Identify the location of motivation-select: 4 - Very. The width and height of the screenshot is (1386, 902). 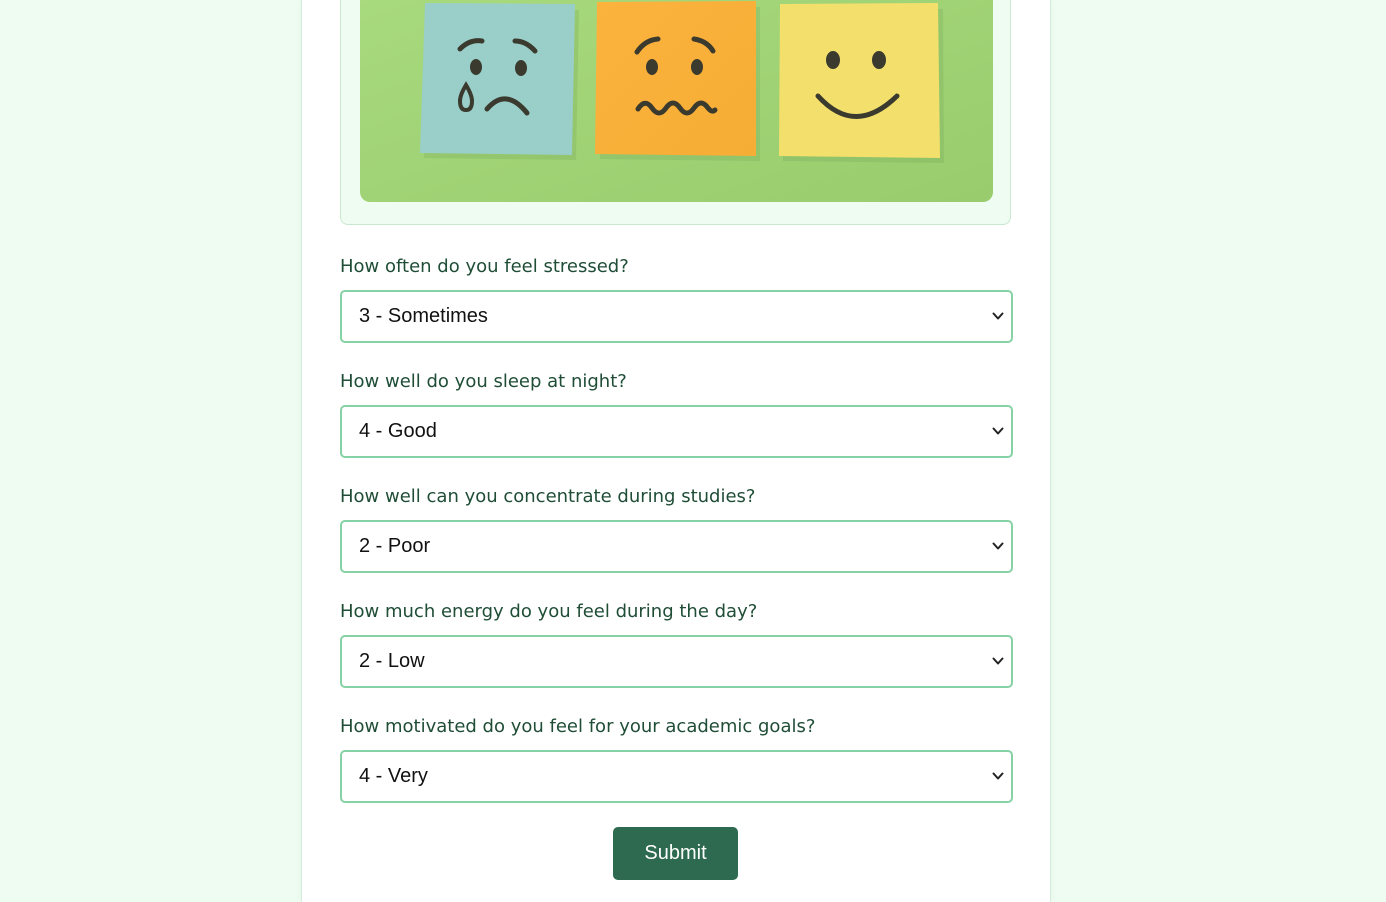
(676, 776).